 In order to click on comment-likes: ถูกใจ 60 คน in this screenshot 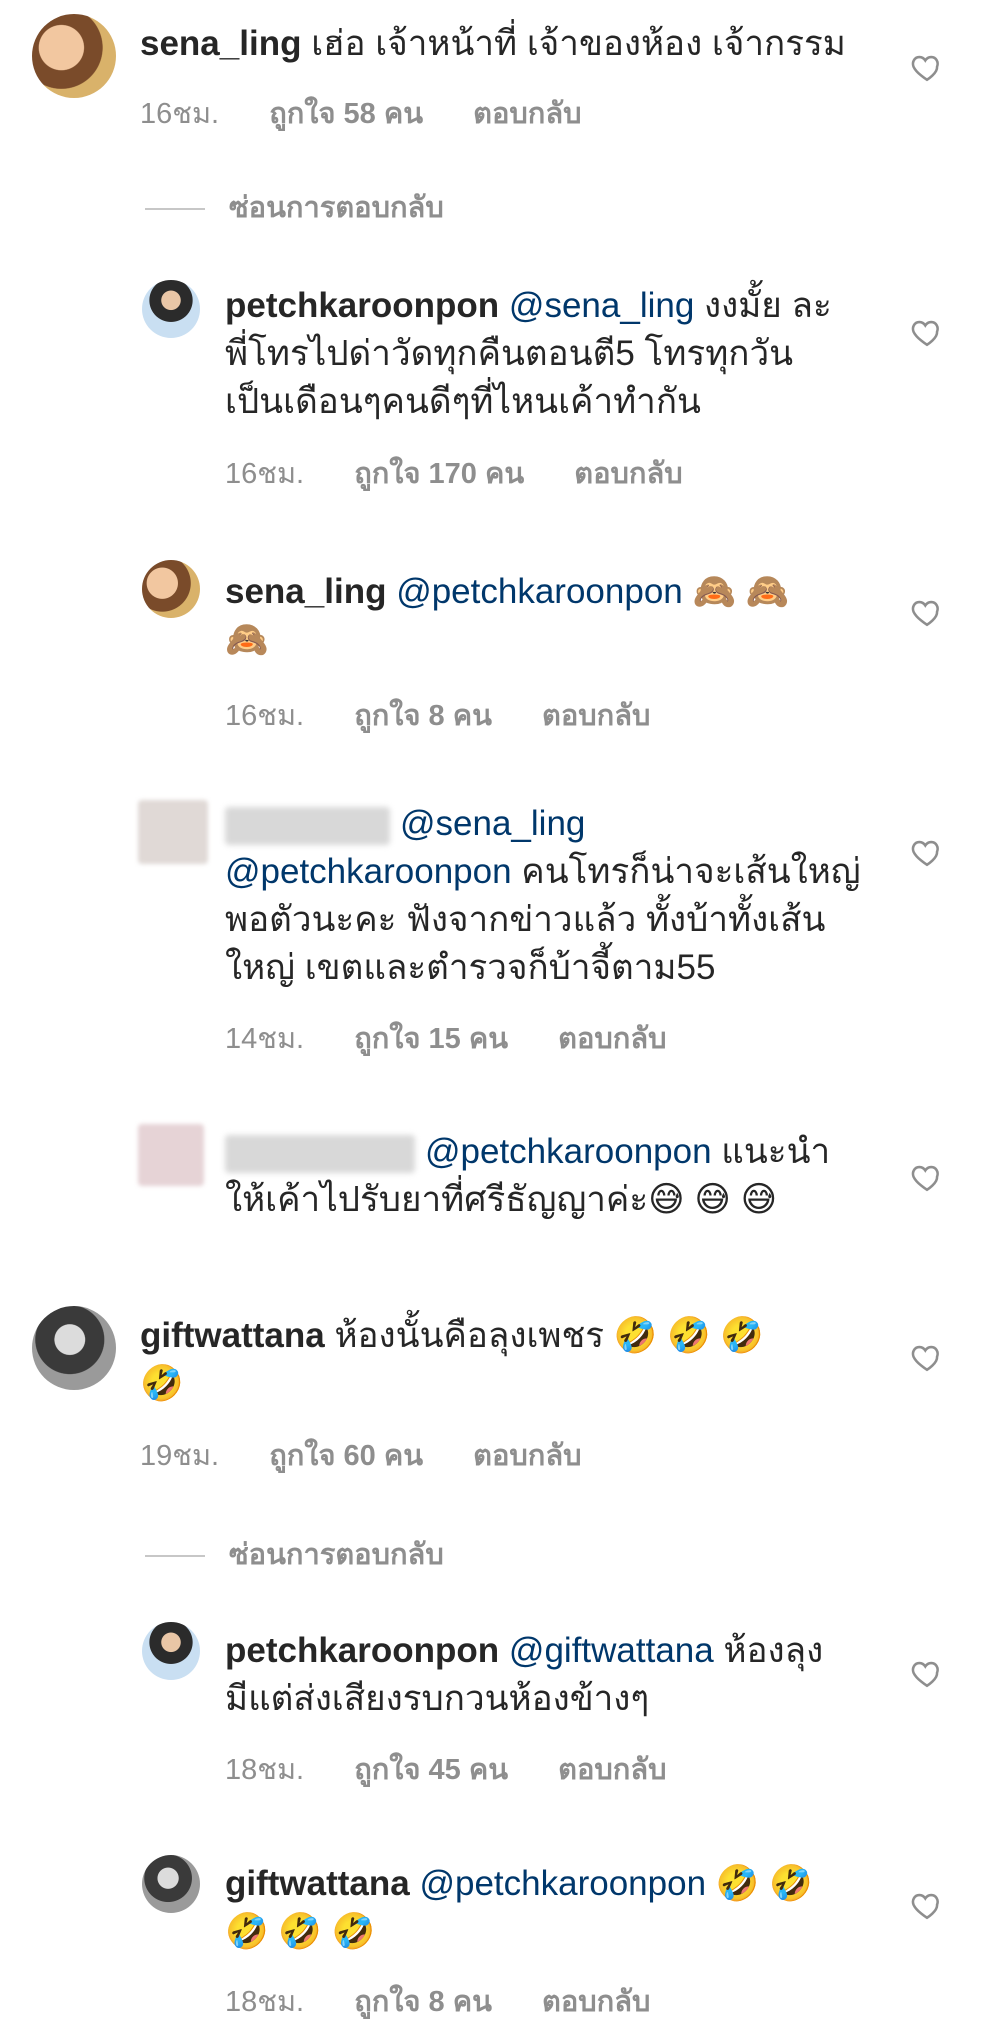, I will do `click(346, 1456)`.